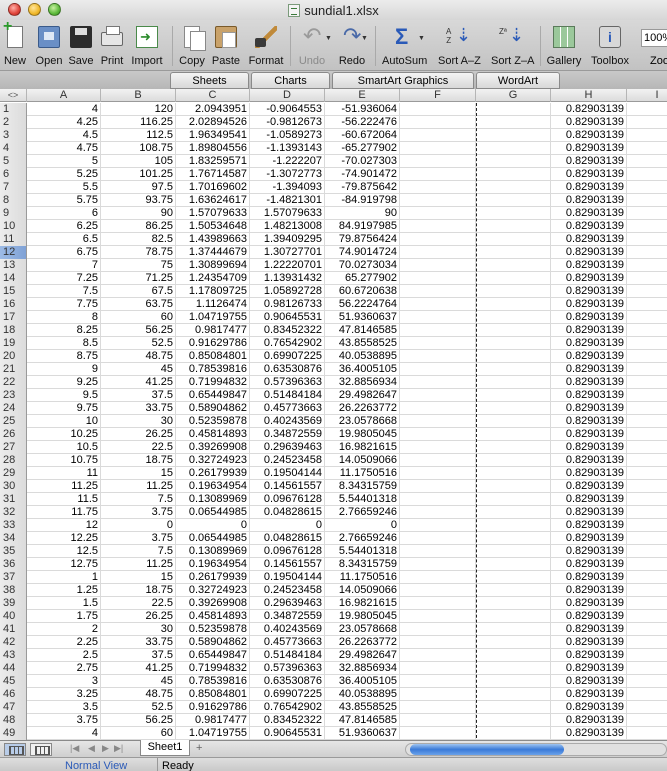 This screenshot has height=771, width=667. I want to click on cell-d: 0.14561557, so click(287, 486).